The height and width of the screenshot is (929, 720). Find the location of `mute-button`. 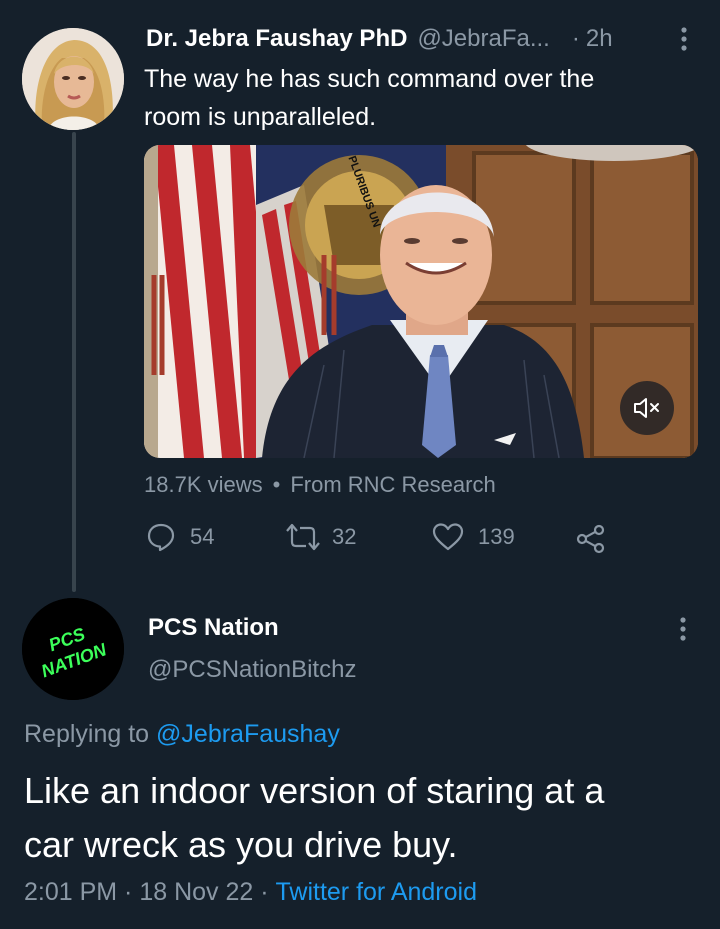

mute-button is located at coordinates (647, 408).